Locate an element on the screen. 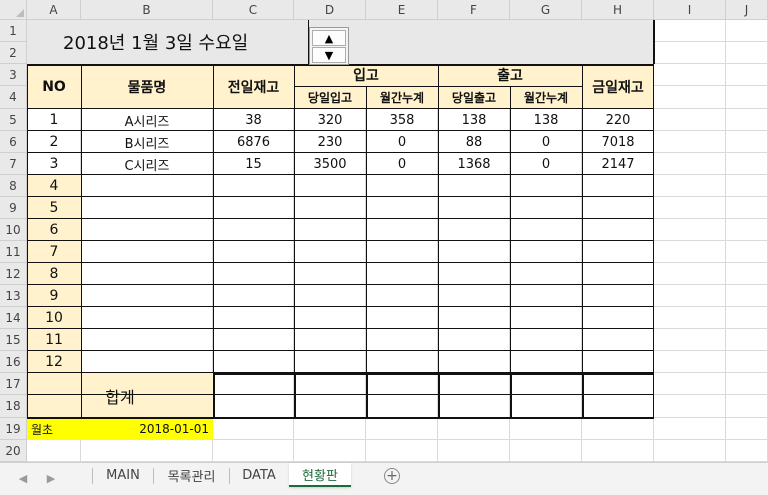  table-cell-today: 220 is located at coordinates (618, 120).